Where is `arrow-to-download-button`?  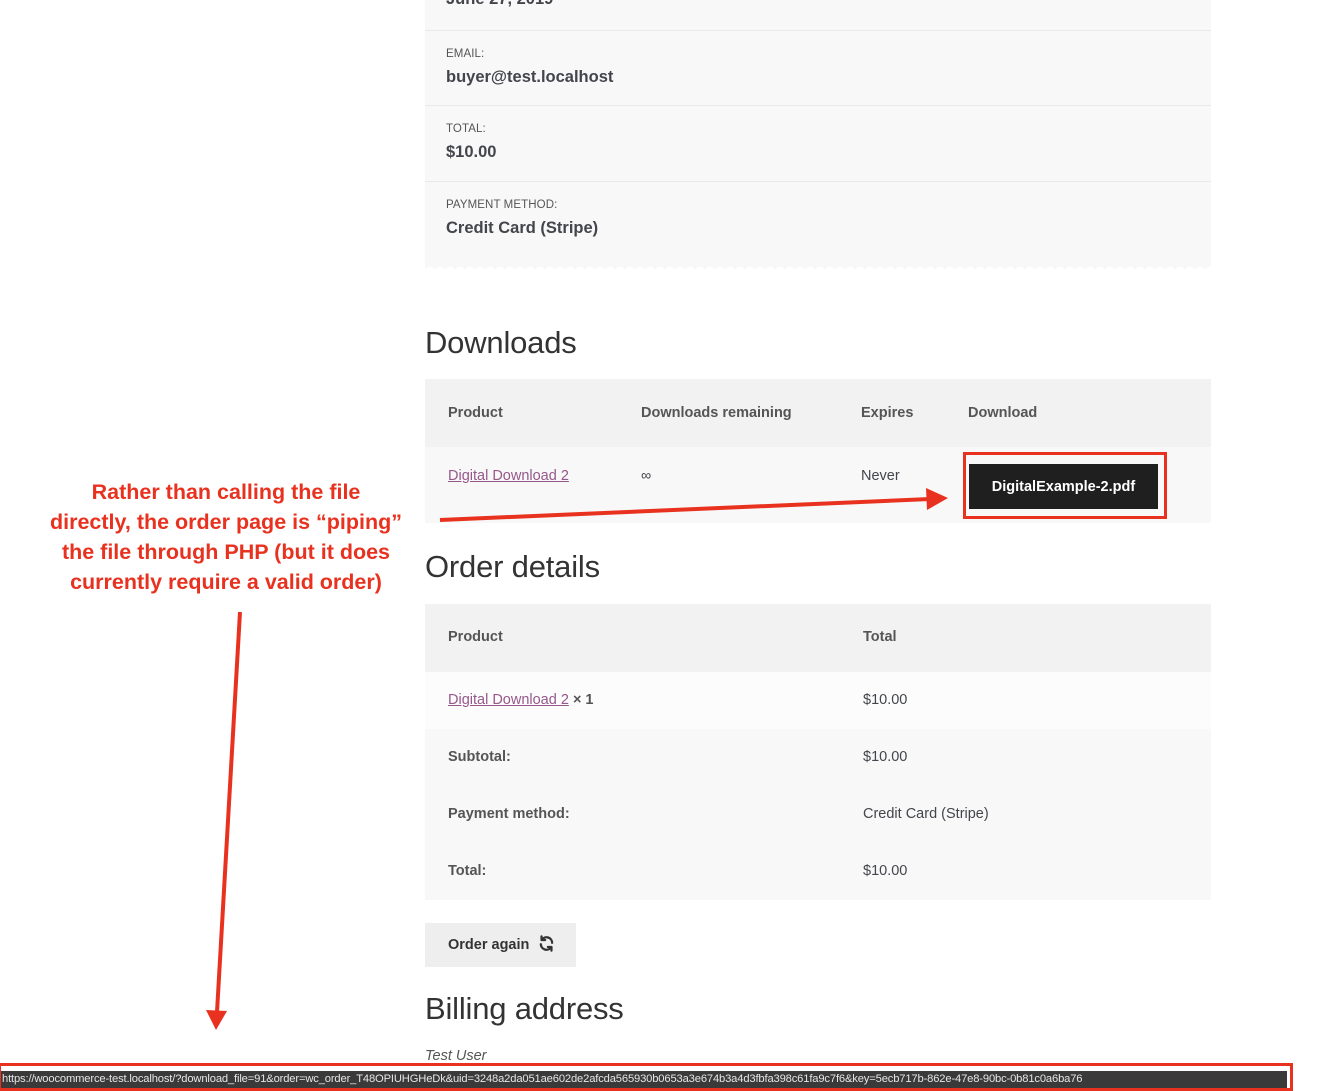
arrow-to-download-button is located at coordinates (685, 509).